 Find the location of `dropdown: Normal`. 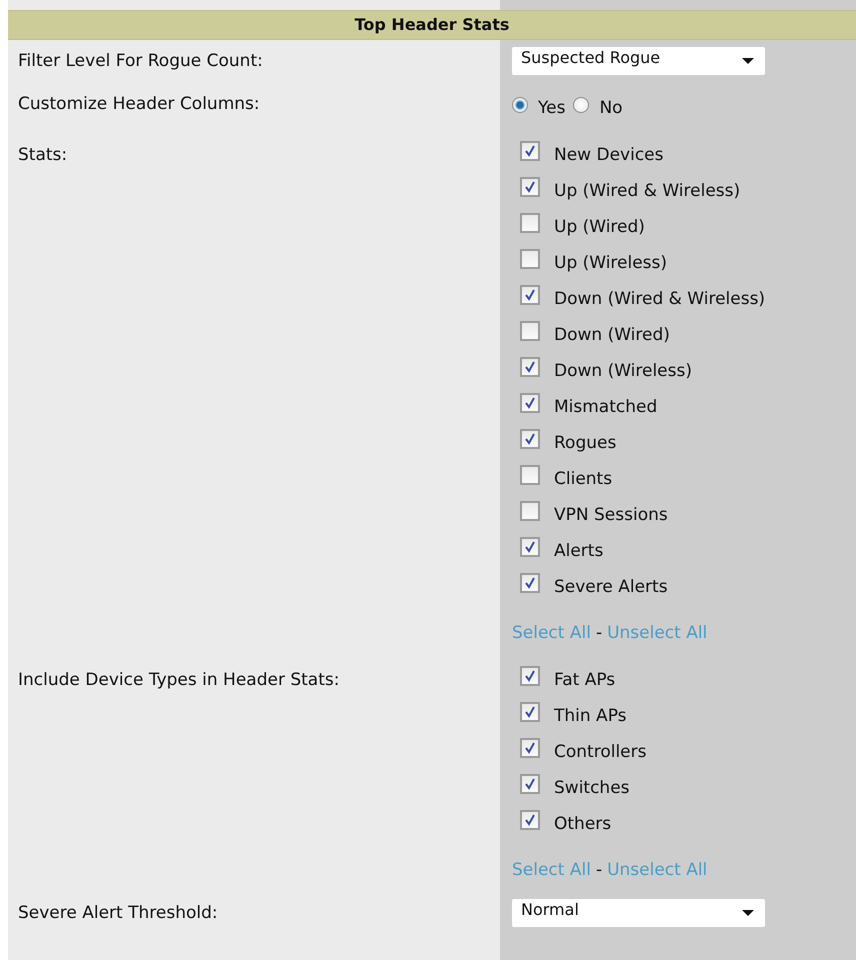

dropdown: Normal is located at coordinates (638, 913).